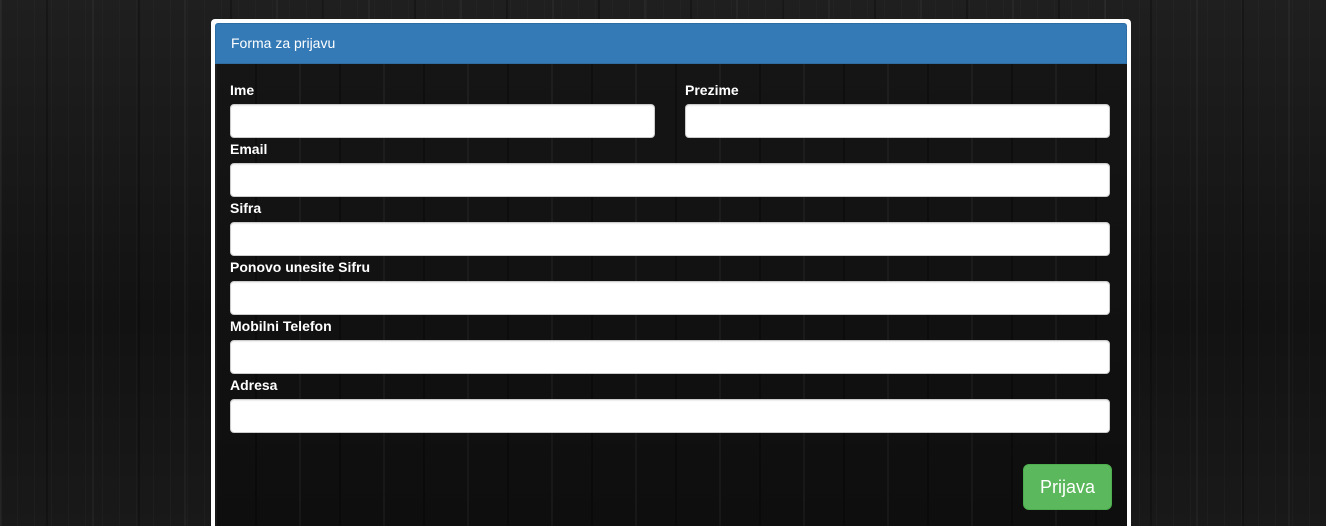 This screenshot has width=1326, height=526. What do you see at coordinates (670, 239) in the screenshot?
I see `password-input` at bounding box center [670, 239].